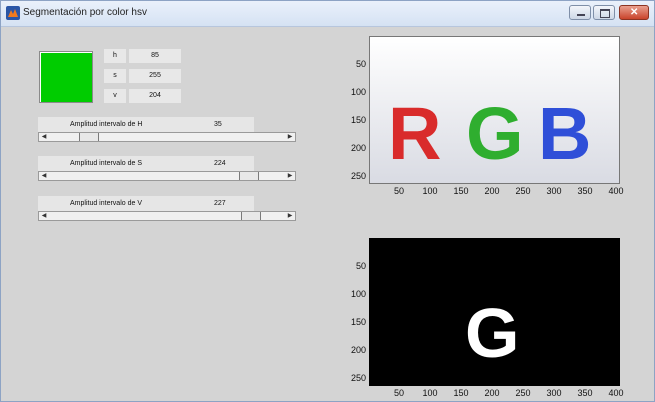 The image size is (655, 402). I want to click on v-value: 204, so click(155, 96).